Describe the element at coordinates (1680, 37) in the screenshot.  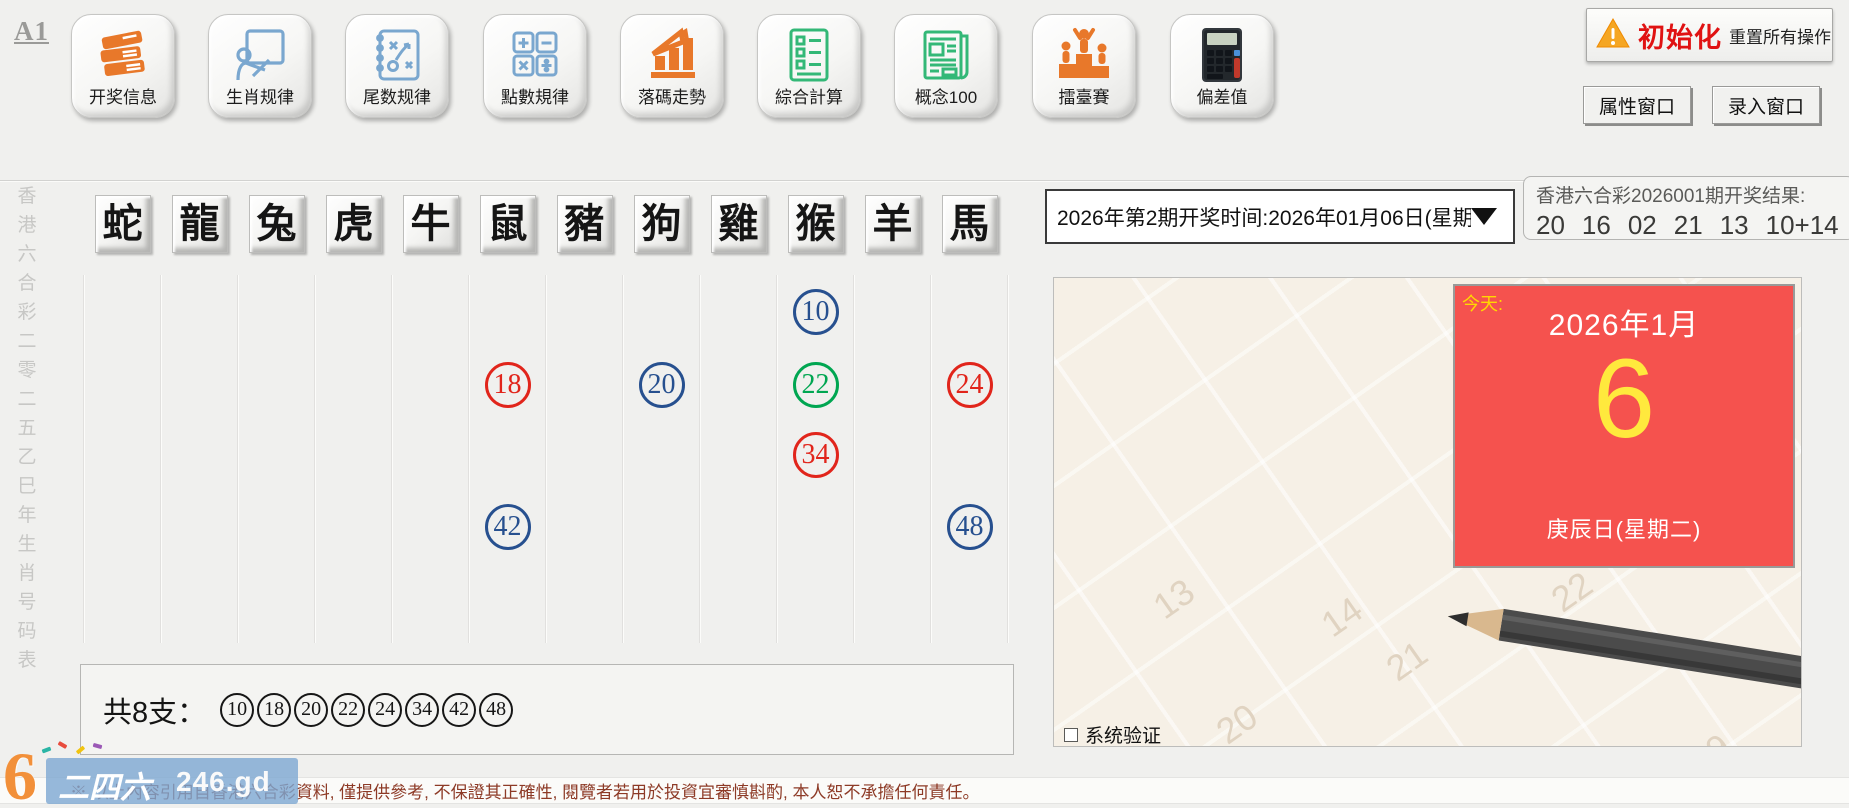
I see `initialize-label: 初始化` at that location.